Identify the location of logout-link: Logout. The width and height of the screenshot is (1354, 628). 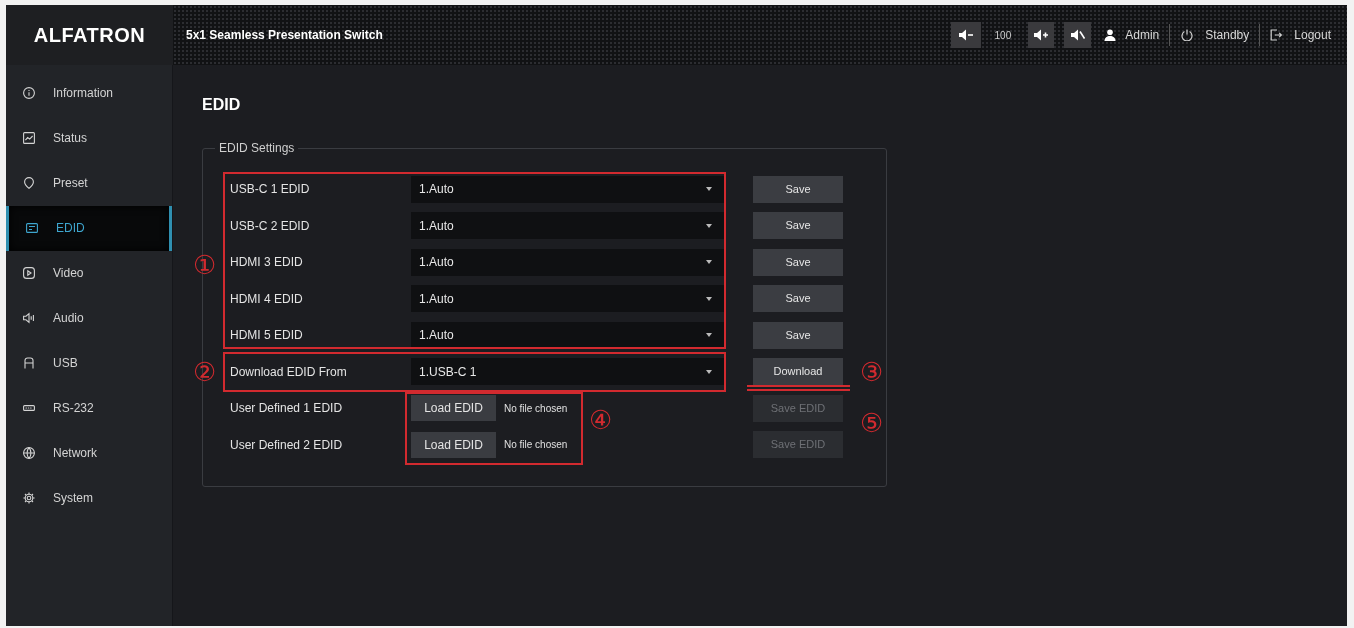
(1300, 35).